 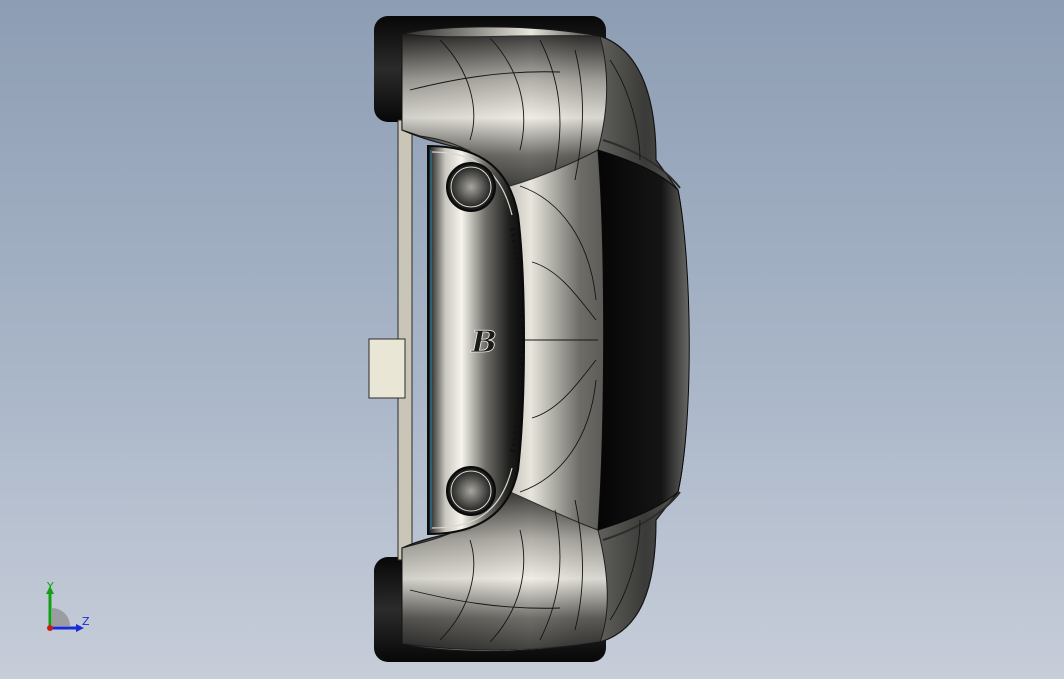 What do you see at coordinates (483, 342) in the screenshot?
I see `brand-logo: B` at bounding box center [483, 342].